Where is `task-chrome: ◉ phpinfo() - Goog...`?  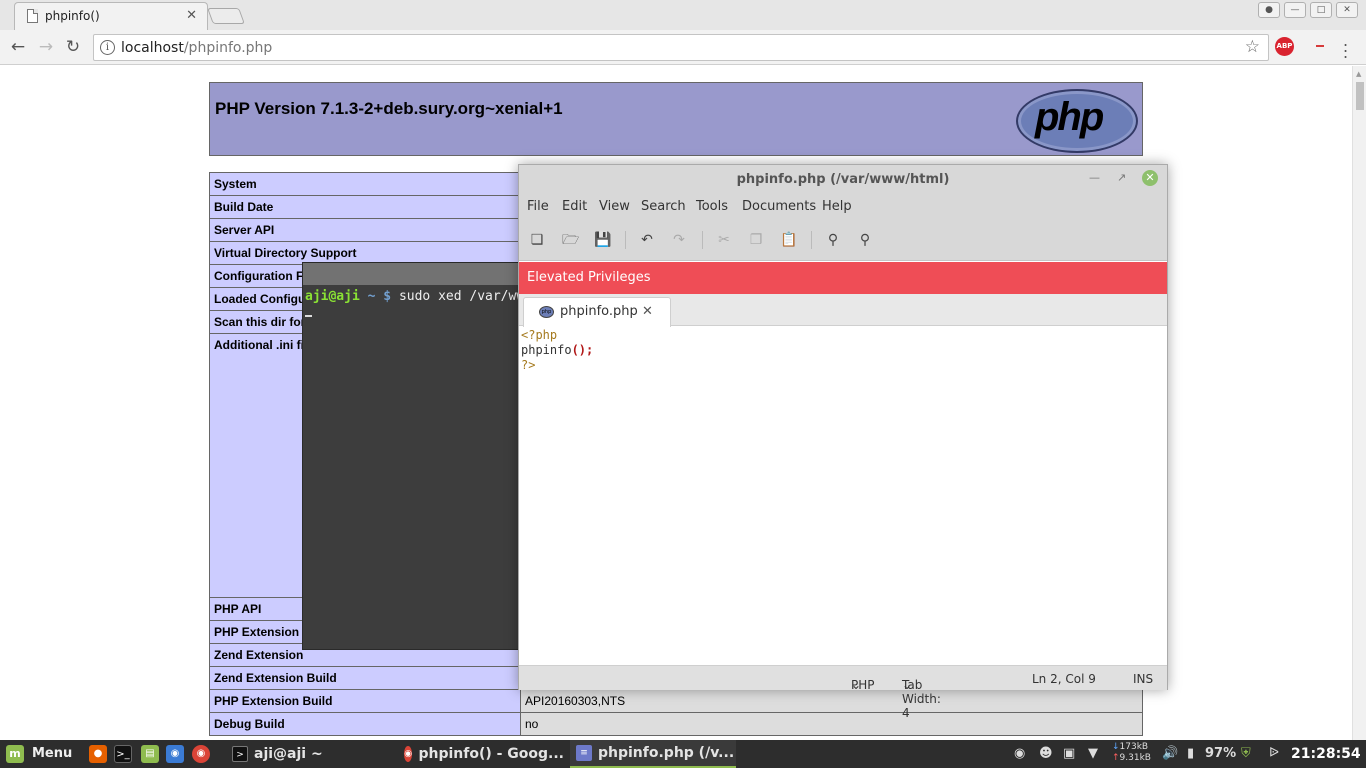 task-chrome: ◉ phpinfo() - Goog... is located at coordinates (481, 754).